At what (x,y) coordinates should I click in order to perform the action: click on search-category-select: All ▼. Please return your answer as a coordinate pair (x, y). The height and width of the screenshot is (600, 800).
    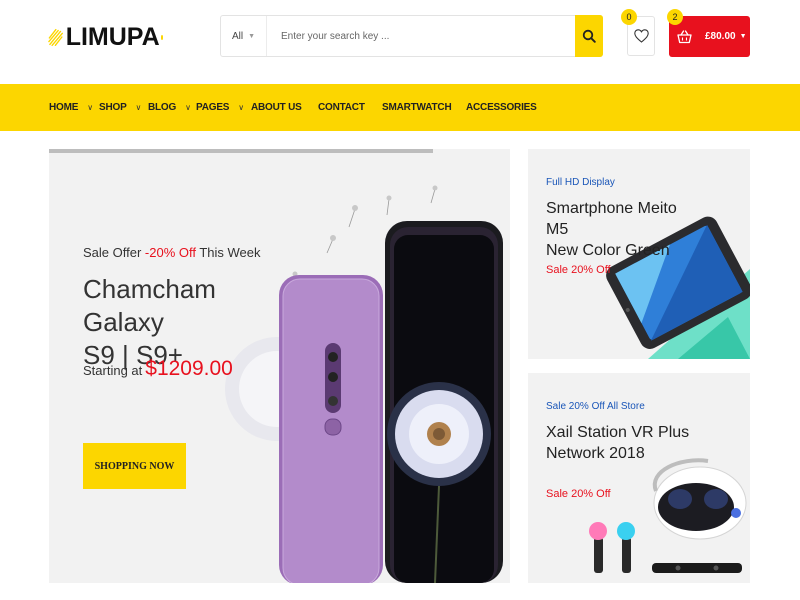
    Looking at the image, I should click on (244, 36).